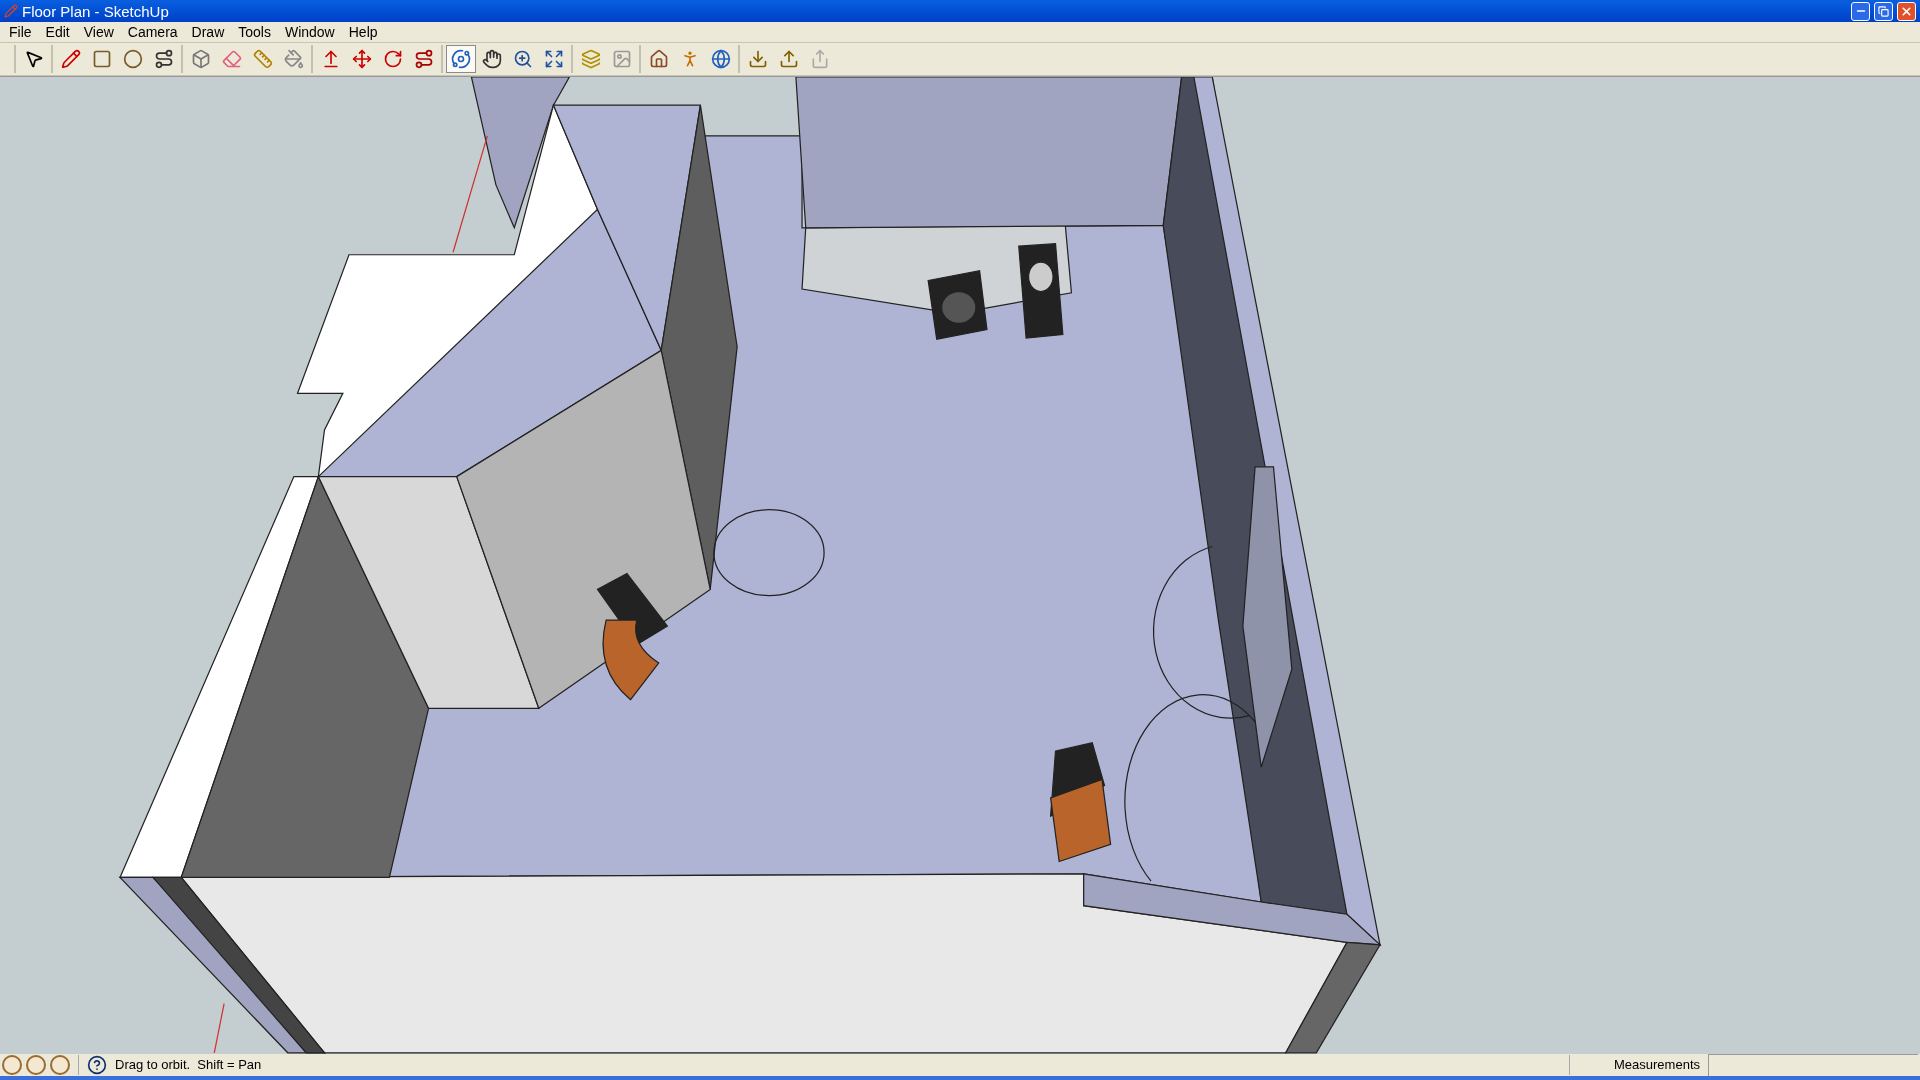  I want to click on paint-bucket-icon, so click(294, 59).